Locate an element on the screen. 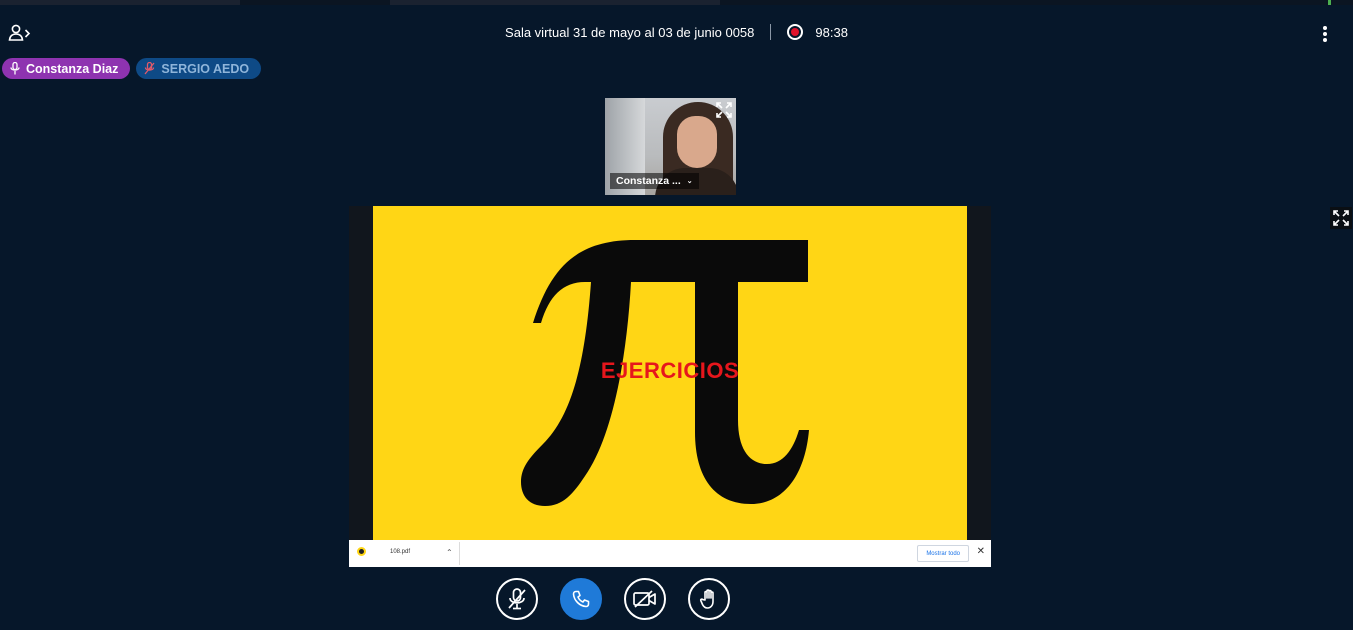 The height and width of the screenshot is (630, 1353). hand-icon is located at coordinates (706, 599).